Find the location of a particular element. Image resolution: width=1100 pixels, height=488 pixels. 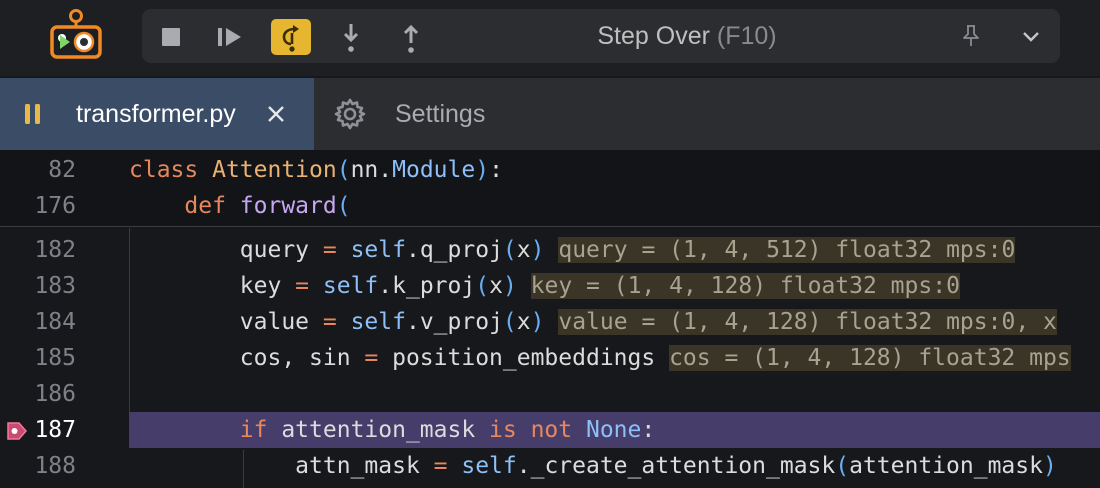

sticky-code-line: 176 def forward( is located at coordinates (550, 206).